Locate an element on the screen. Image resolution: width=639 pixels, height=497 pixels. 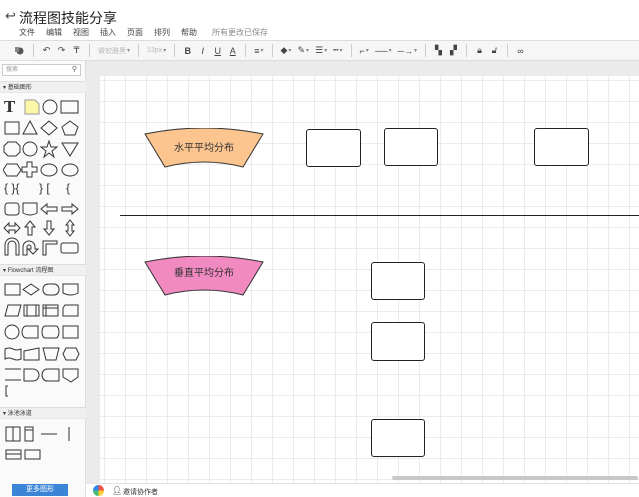
hexagon-shape is located at coordinates (12, 170).